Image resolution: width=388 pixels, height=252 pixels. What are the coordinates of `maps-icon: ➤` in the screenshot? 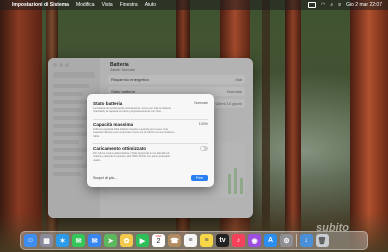 It's located at (110, 240).